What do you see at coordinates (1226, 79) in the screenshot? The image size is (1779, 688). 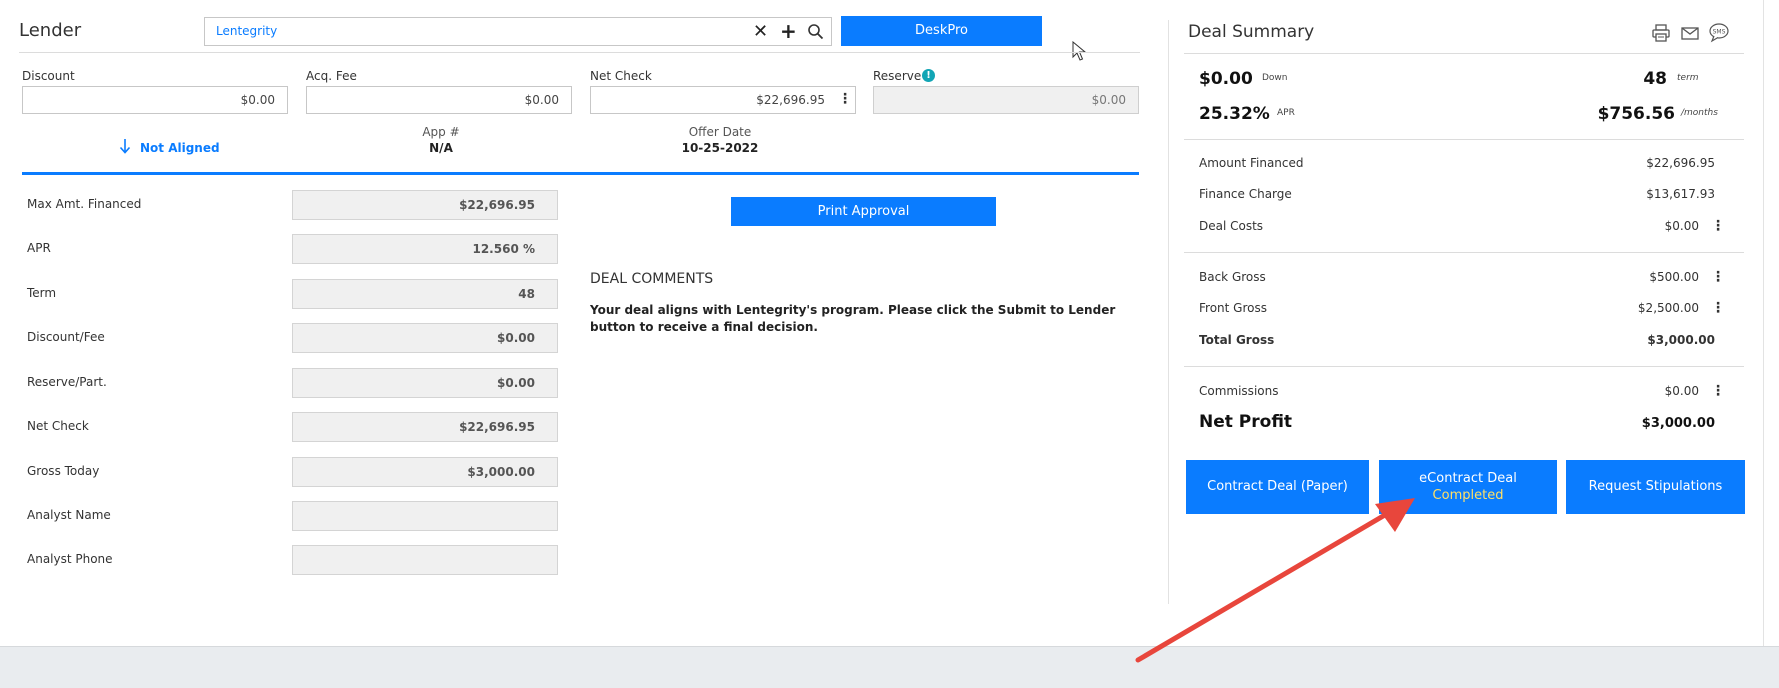 I see `down-value: $0.00` at bounding box center [1226, 79].